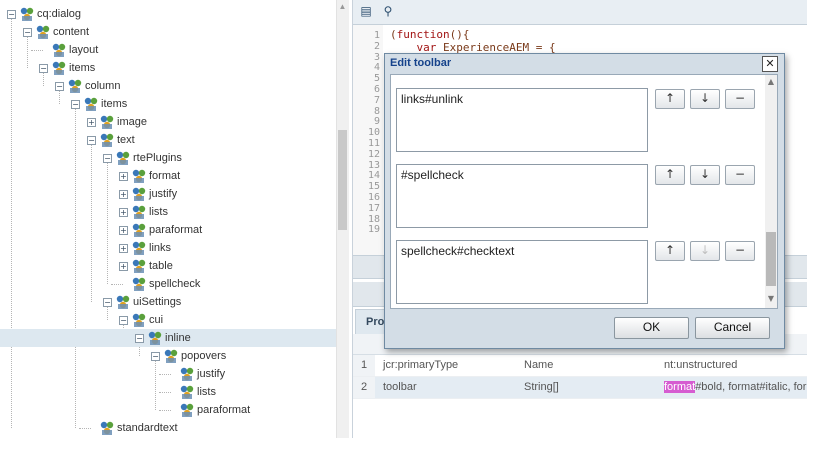  I want to click on tree-node: + format, so click(168, 176).